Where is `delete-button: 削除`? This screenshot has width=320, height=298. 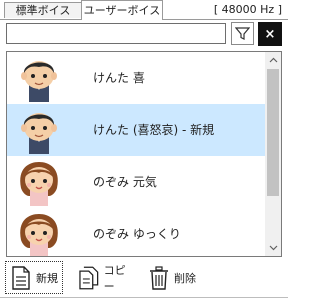
delete-button: 削除 is located at coordinates (175, 277).